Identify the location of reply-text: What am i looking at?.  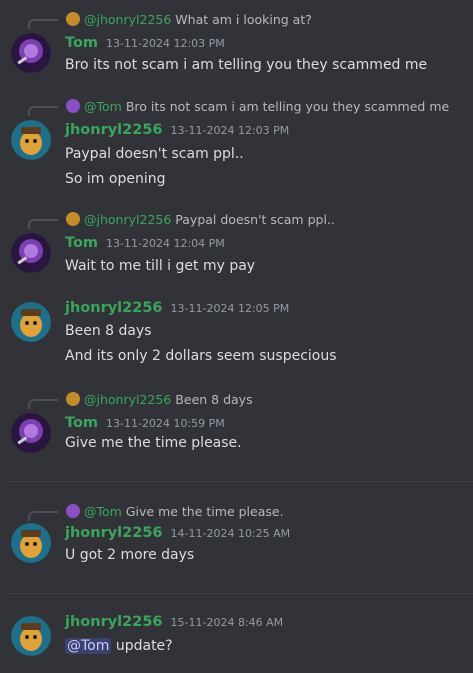
(243, 19).